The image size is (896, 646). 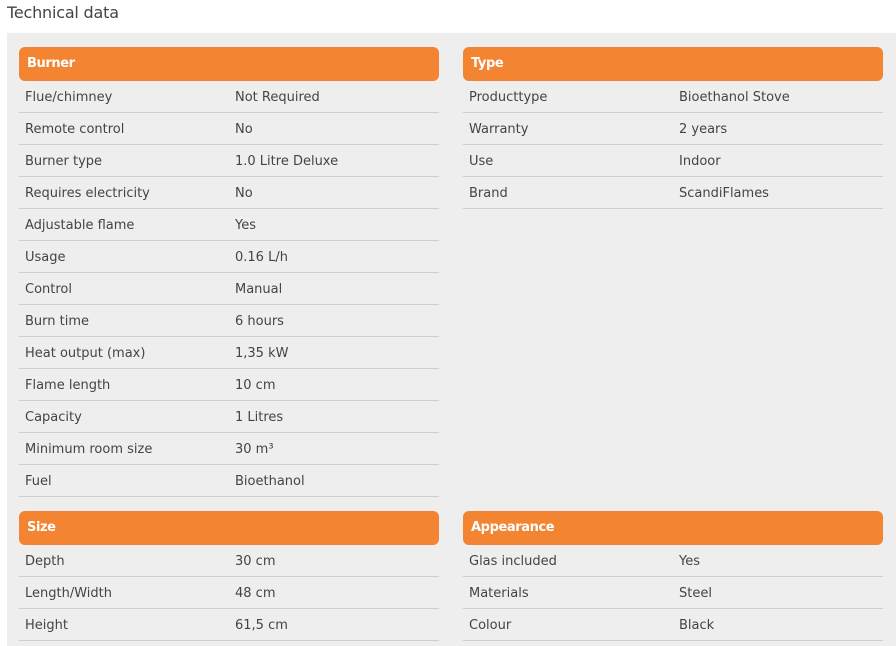 I want to click on spec-row: Remote control No, so click(x=229, y=129).